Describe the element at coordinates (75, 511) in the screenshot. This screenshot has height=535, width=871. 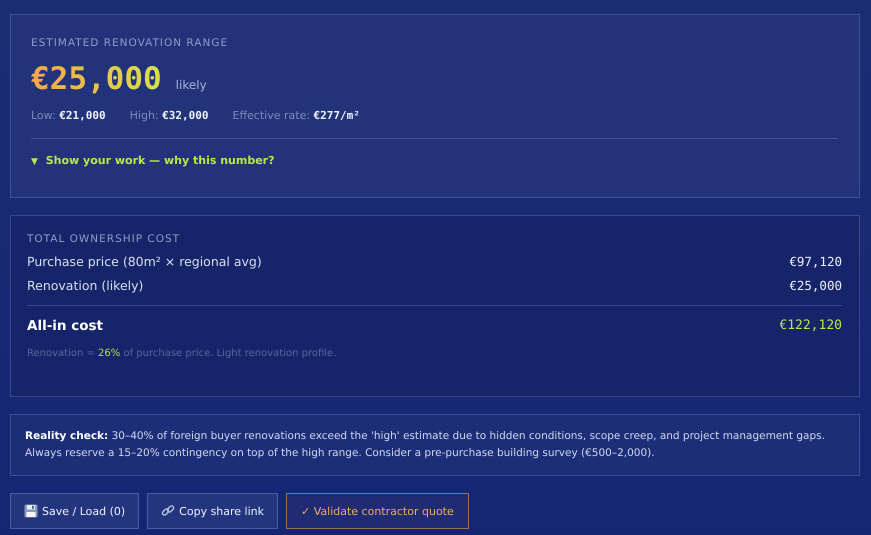
I see `save-load-button: Save / Load (0)` at that location.